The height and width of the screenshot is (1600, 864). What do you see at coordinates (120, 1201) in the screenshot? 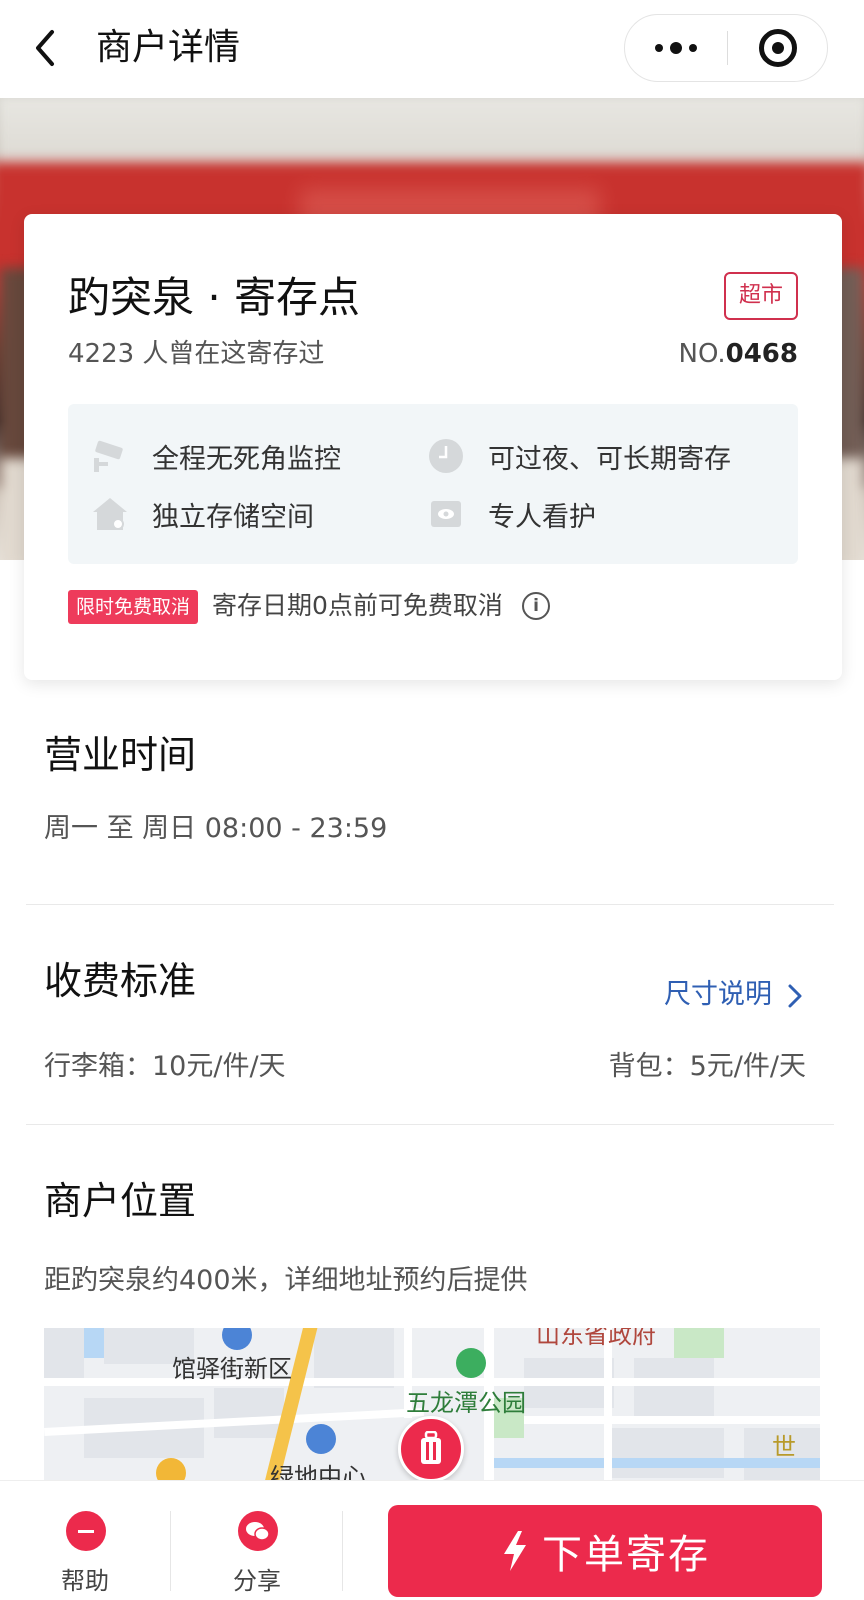
I see `location-title: 商户位置` at bounding box center [120, 1201].